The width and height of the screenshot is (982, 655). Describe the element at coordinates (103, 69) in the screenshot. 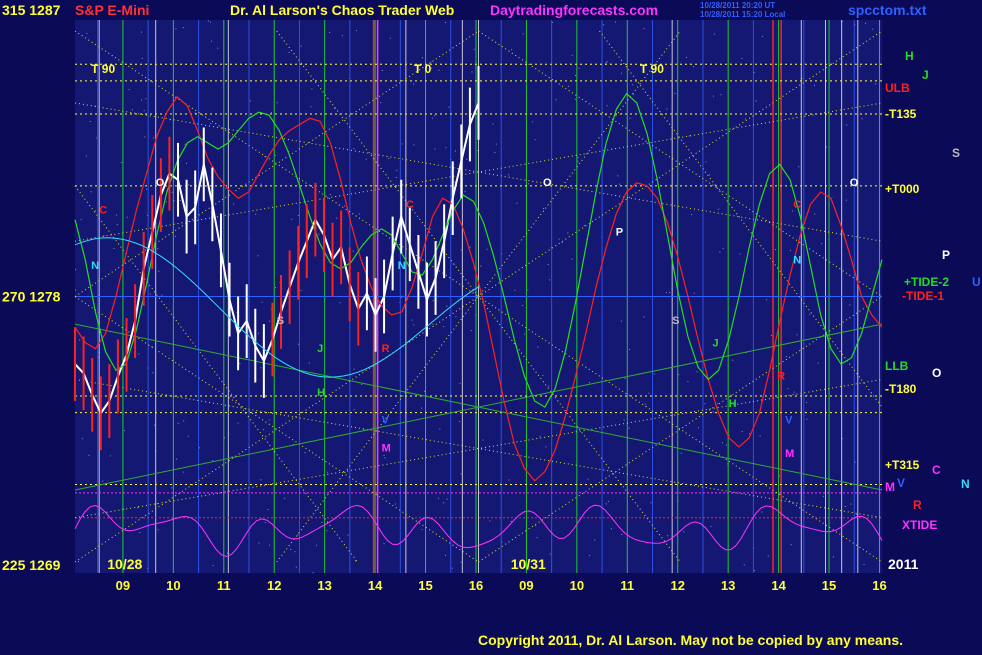

I see `clock-marker-label: T 90` at that location.